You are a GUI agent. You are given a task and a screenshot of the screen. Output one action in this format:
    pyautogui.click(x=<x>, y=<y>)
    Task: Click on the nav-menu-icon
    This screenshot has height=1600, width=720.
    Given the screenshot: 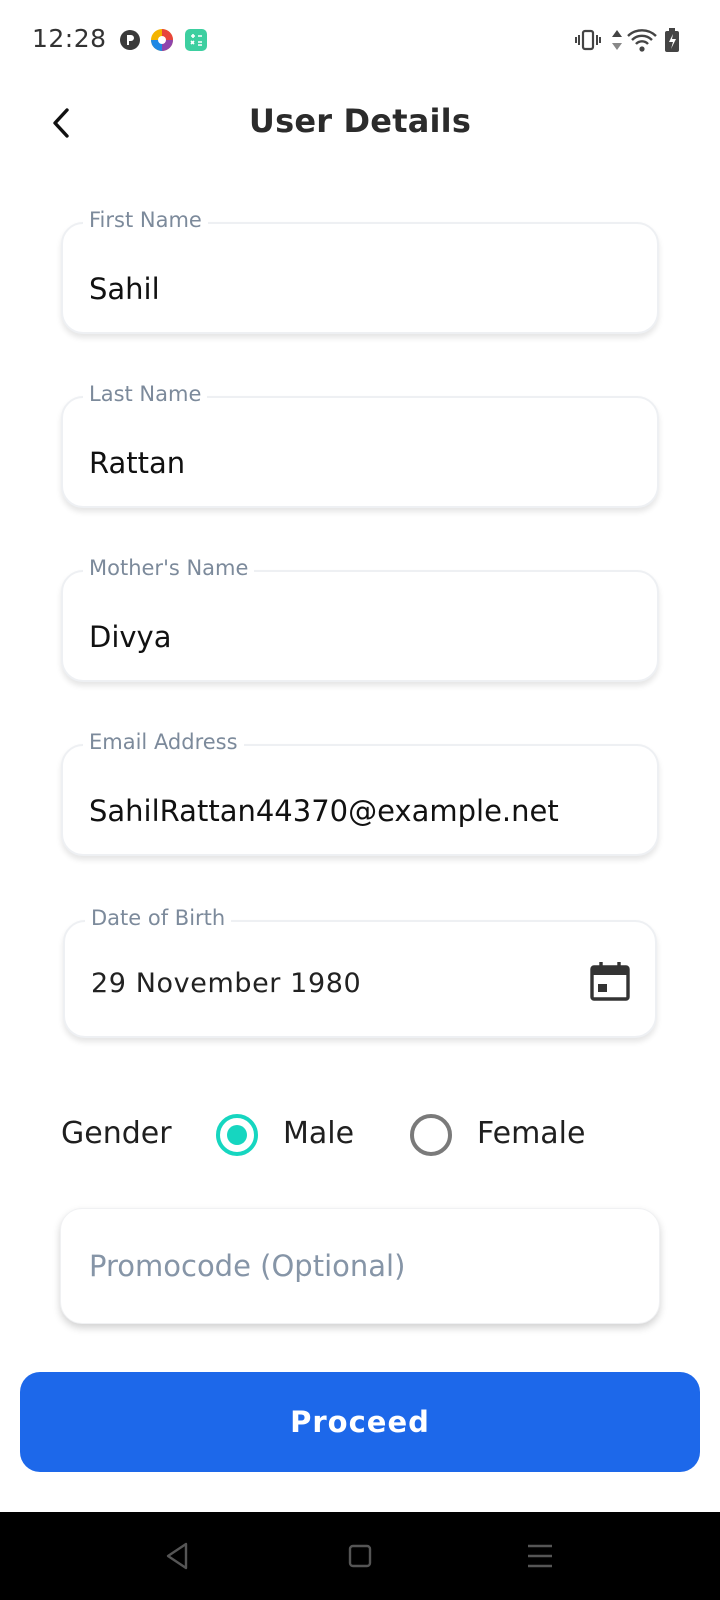 What is the action you would take?
    pyautogui.click(x=540, y=1556)
    